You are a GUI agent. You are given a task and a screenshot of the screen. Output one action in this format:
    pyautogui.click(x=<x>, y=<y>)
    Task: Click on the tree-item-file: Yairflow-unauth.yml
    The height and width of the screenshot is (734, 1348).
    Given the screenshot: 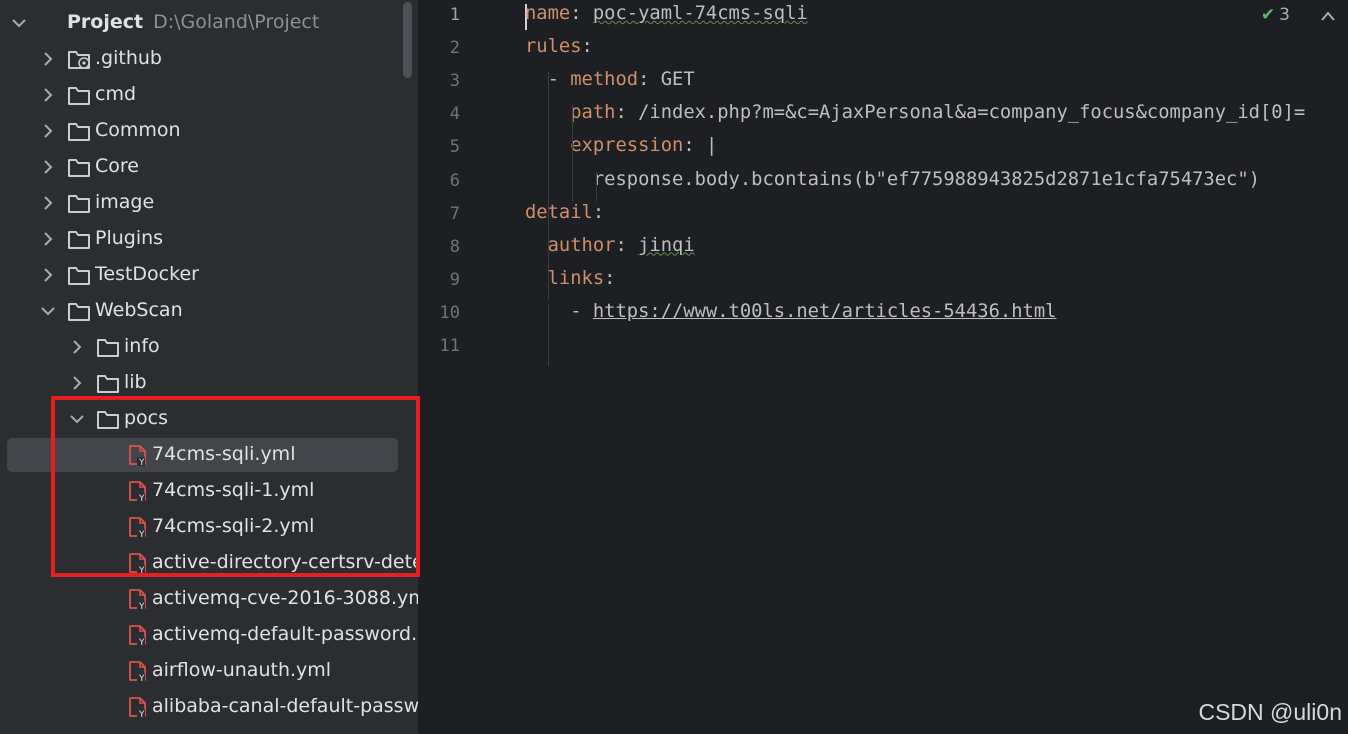 What is the action you would take?
    pyautogui.click(x=209, y=671)
    